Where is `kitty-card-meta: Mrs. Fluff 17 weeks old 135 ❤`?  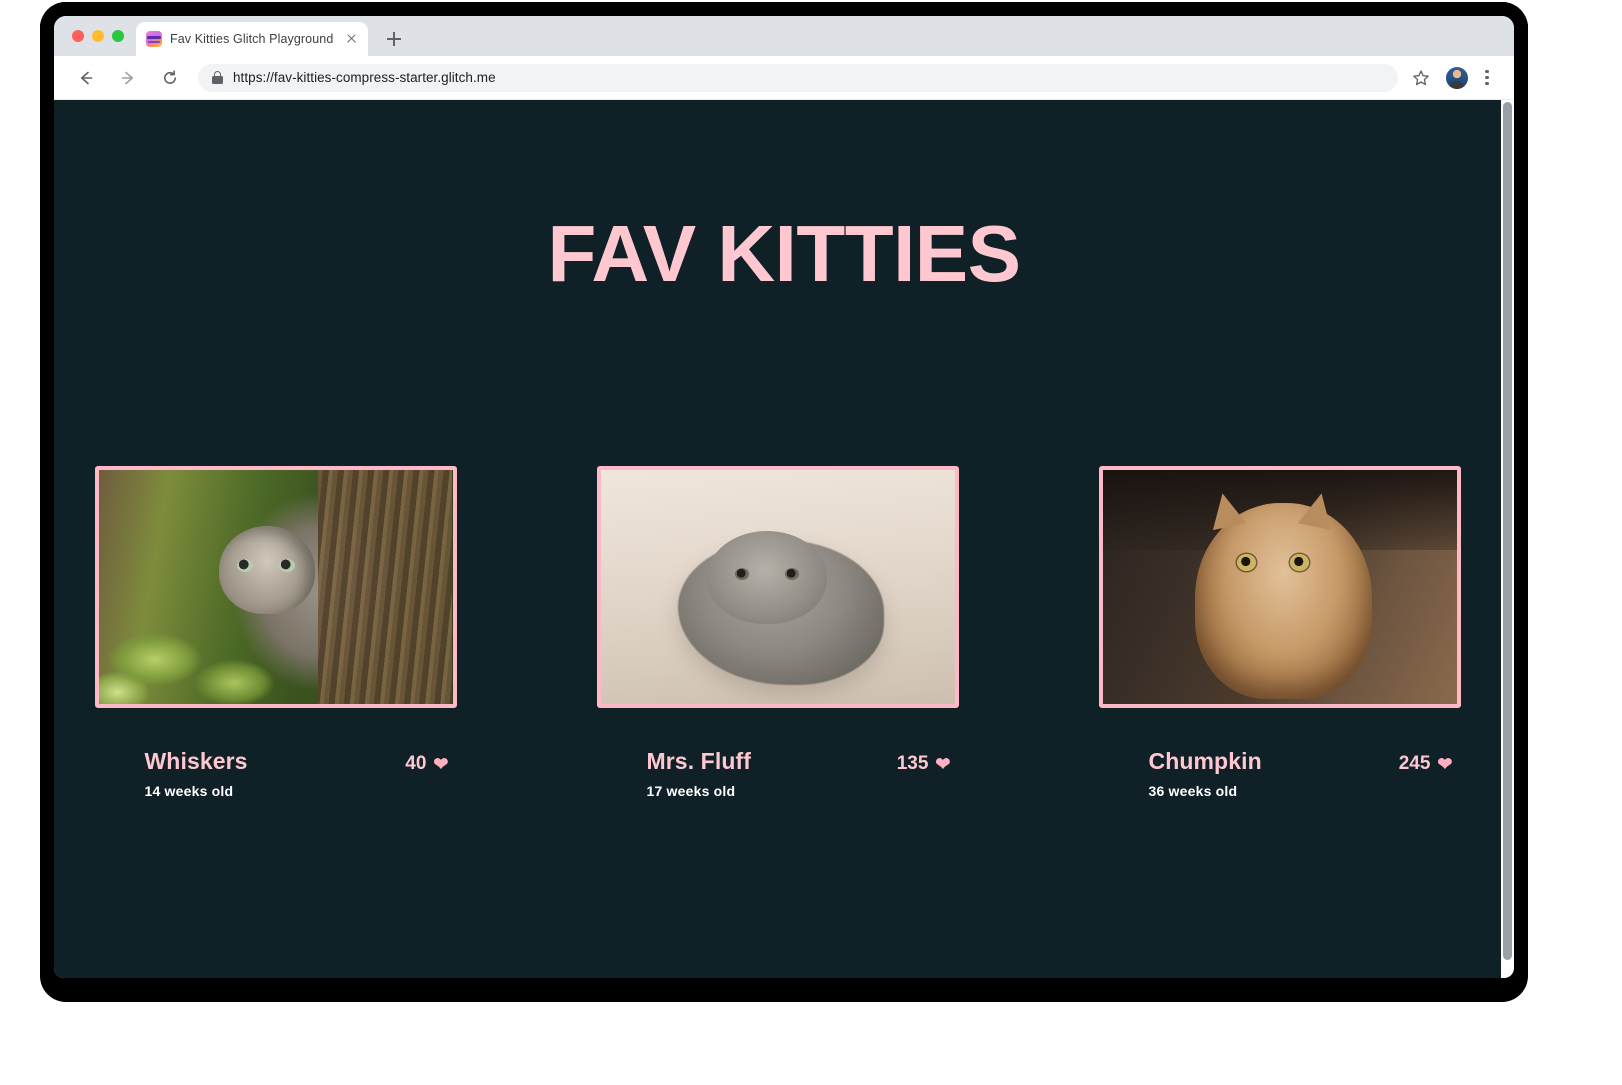 kitty-card-meta: Mrs. Fluff 17 weeks old 135 ❤ is located at coordinates (778, 773).